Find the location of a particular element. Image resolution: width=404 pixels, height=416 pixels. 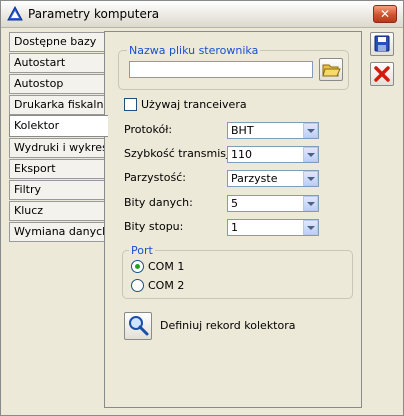

tab-autostart: Autostart is located at coordinates (57, 63).